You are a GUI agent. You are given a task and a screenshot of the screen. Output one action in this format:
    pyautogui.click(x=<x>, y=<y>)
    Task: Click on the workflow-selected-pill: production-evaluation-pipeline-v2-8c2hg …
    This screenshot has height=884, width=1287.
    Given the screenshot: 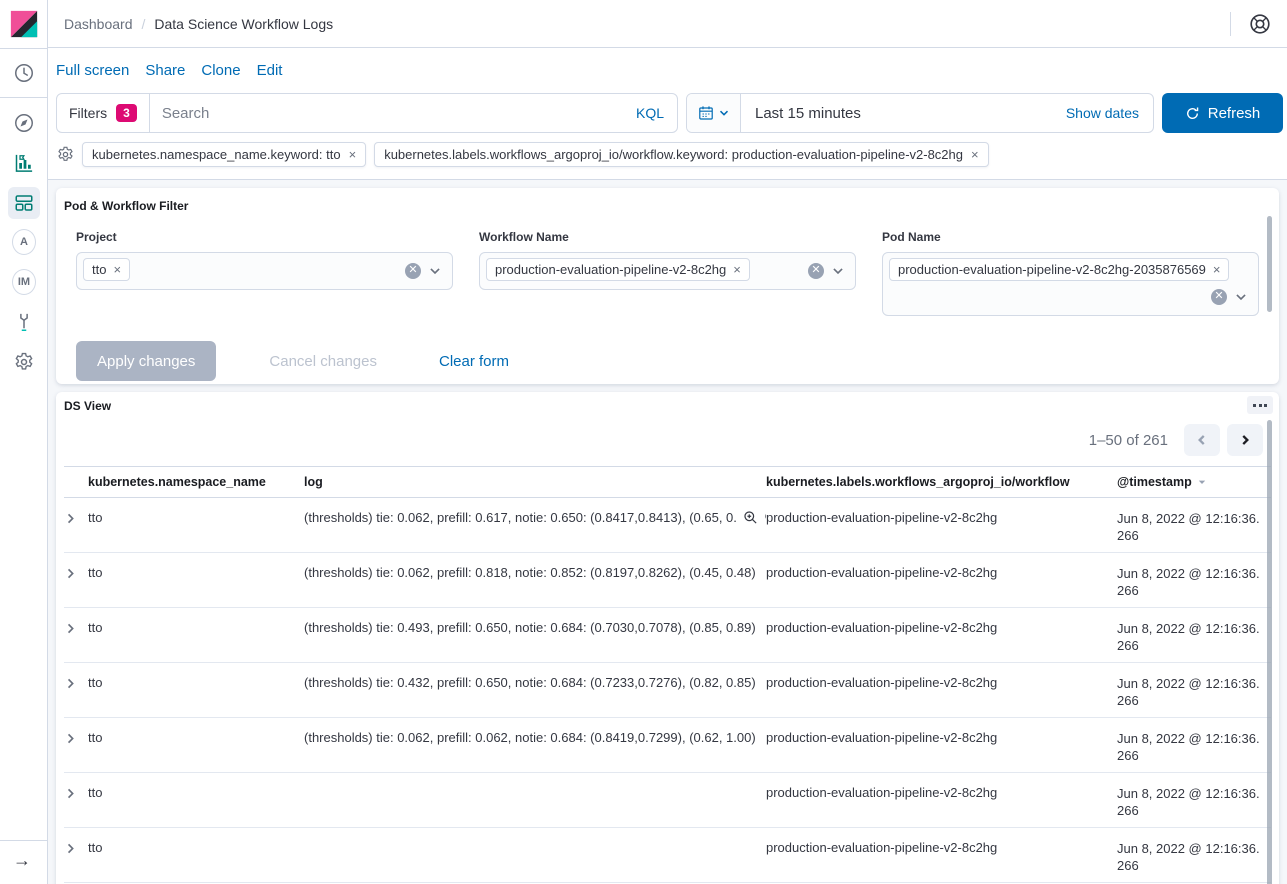 What is the action you would take?
    pyautogui.click(x=618, y=269)
    